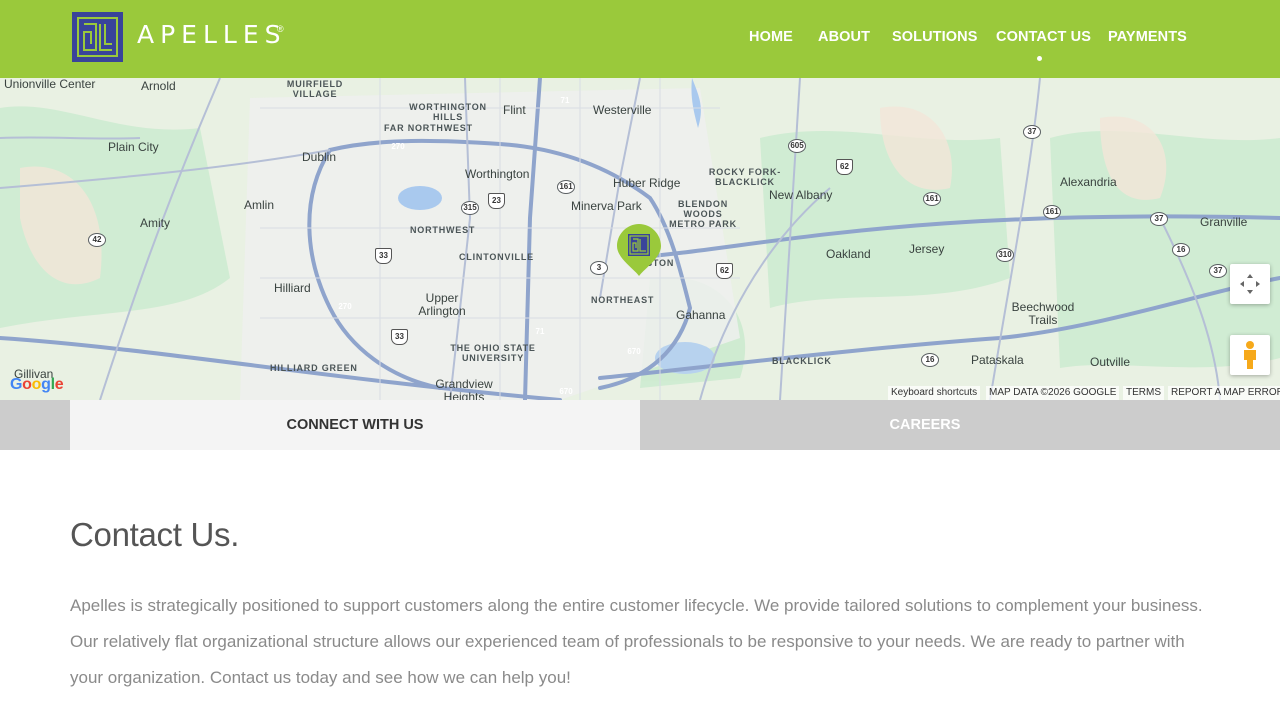 The image size is (1280, 720). Describe the element at coordinates (259, 205) in the screenshot. I see `map-label-amlin: Amlin` at that location.